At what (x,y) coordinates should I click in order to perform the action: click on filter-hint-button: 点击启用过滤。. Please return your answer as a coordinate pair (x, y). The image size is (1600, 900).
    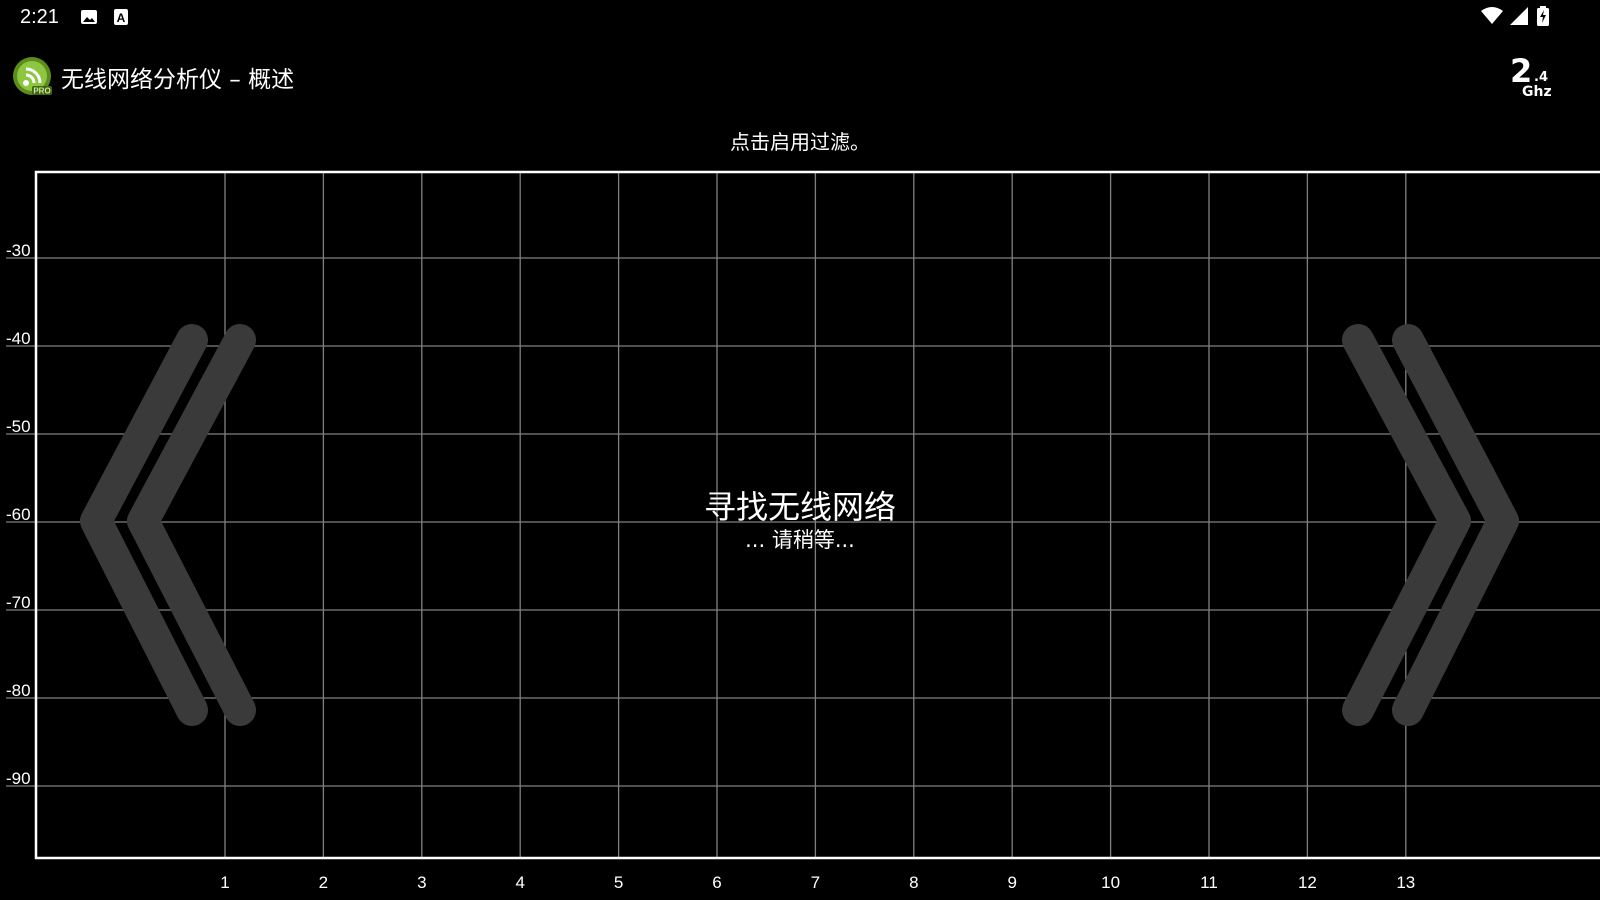
    Looking at the image, I should click on (800, 140).